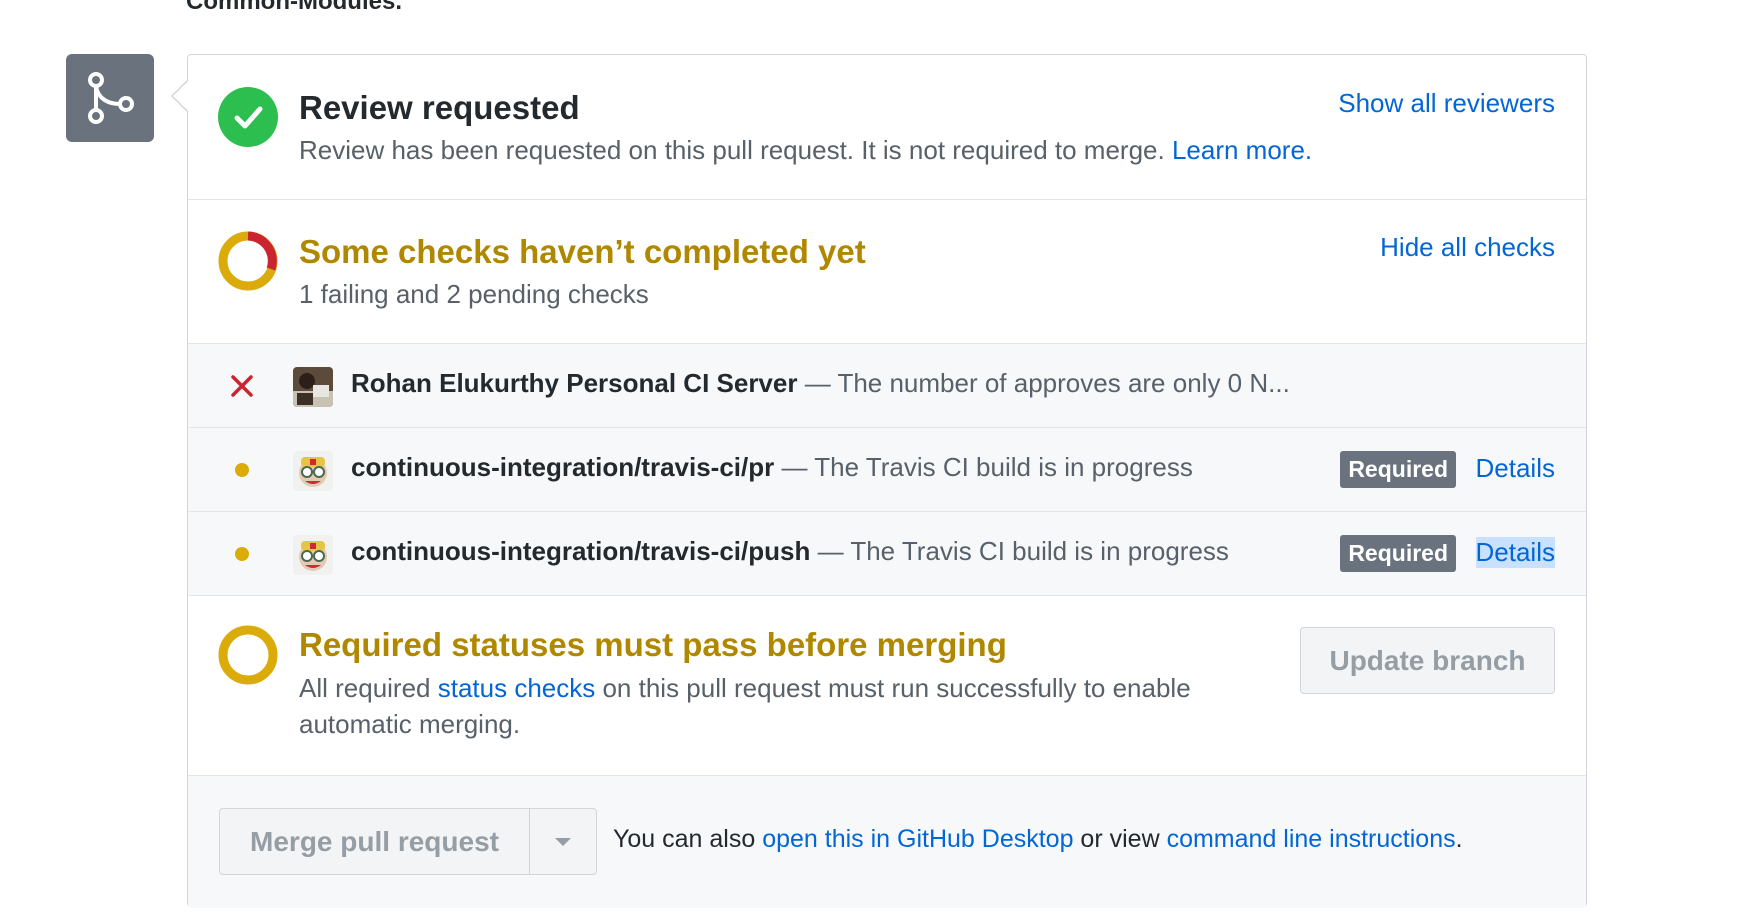  Describe the element at coordinates (439, 107) in the screenshot. I see `review-title: Review requested` at that location.